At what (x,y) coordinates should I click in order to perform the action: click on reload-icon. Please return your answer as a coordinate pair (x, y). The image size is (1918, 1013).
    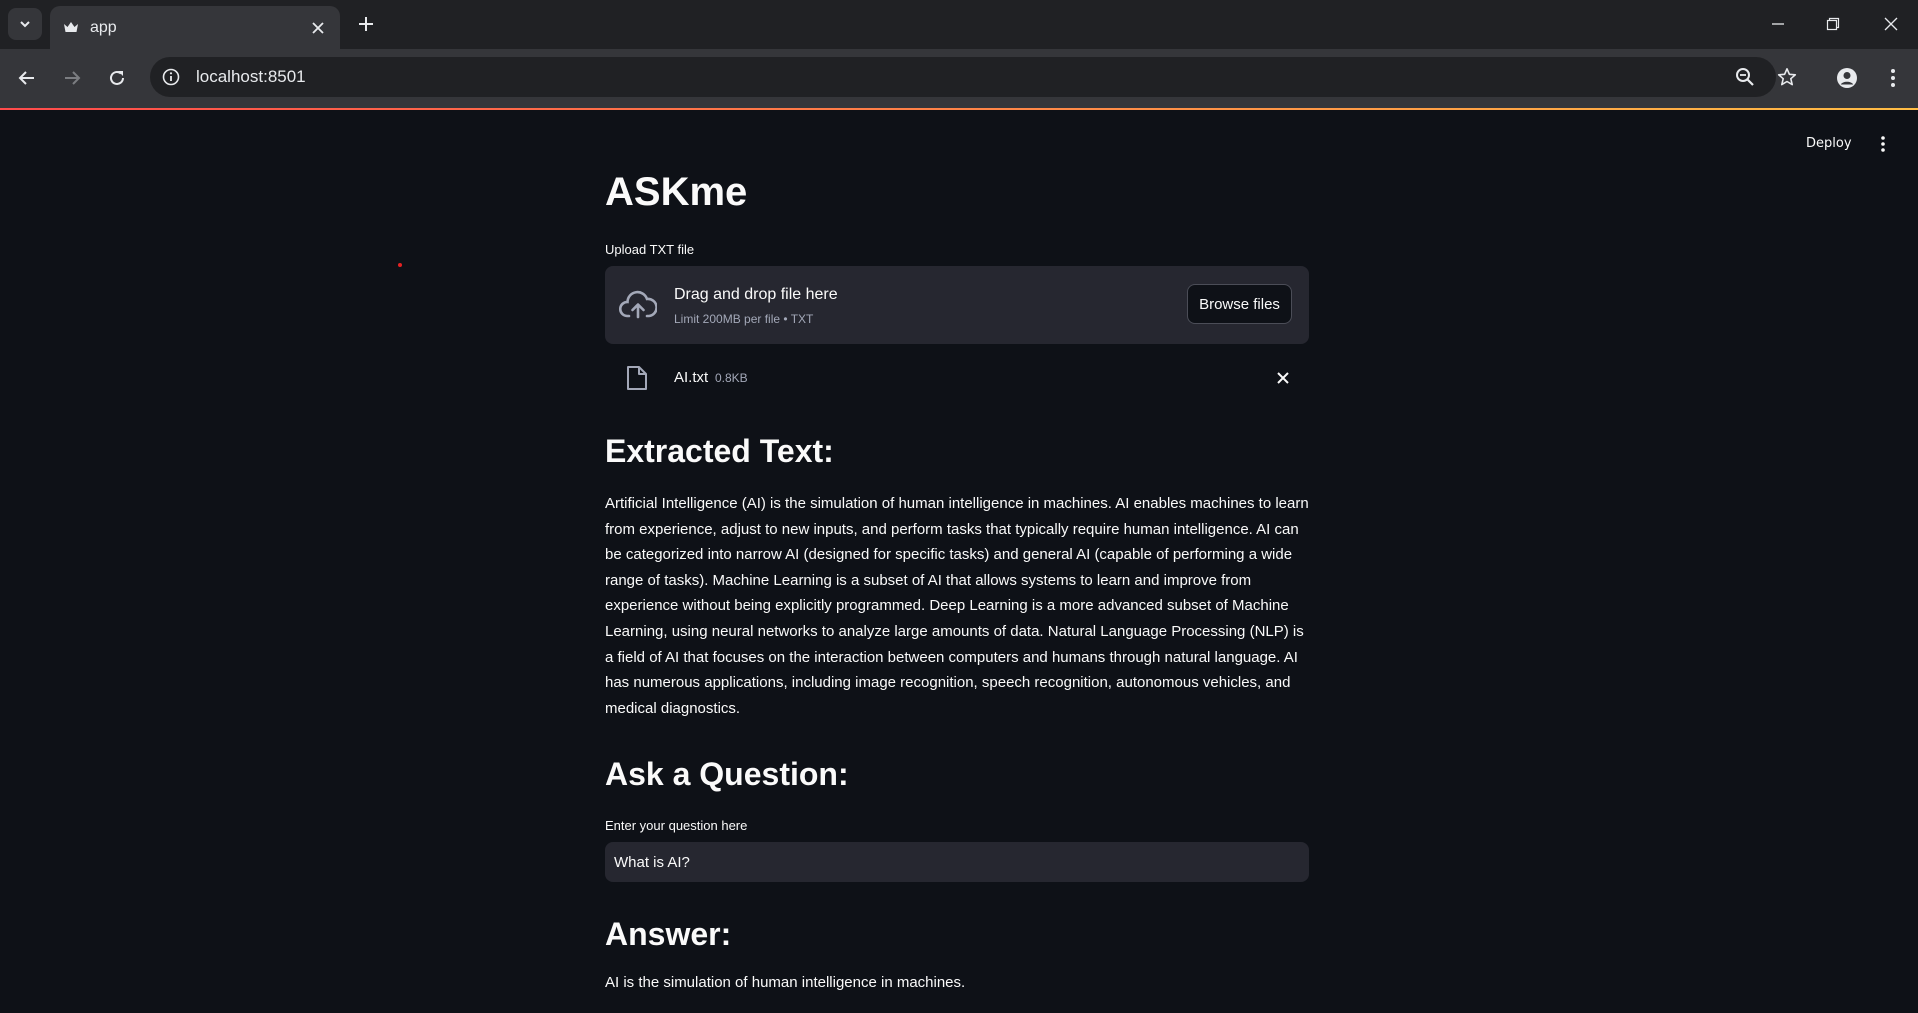
    Looking at the image, I should click on (117, 77).